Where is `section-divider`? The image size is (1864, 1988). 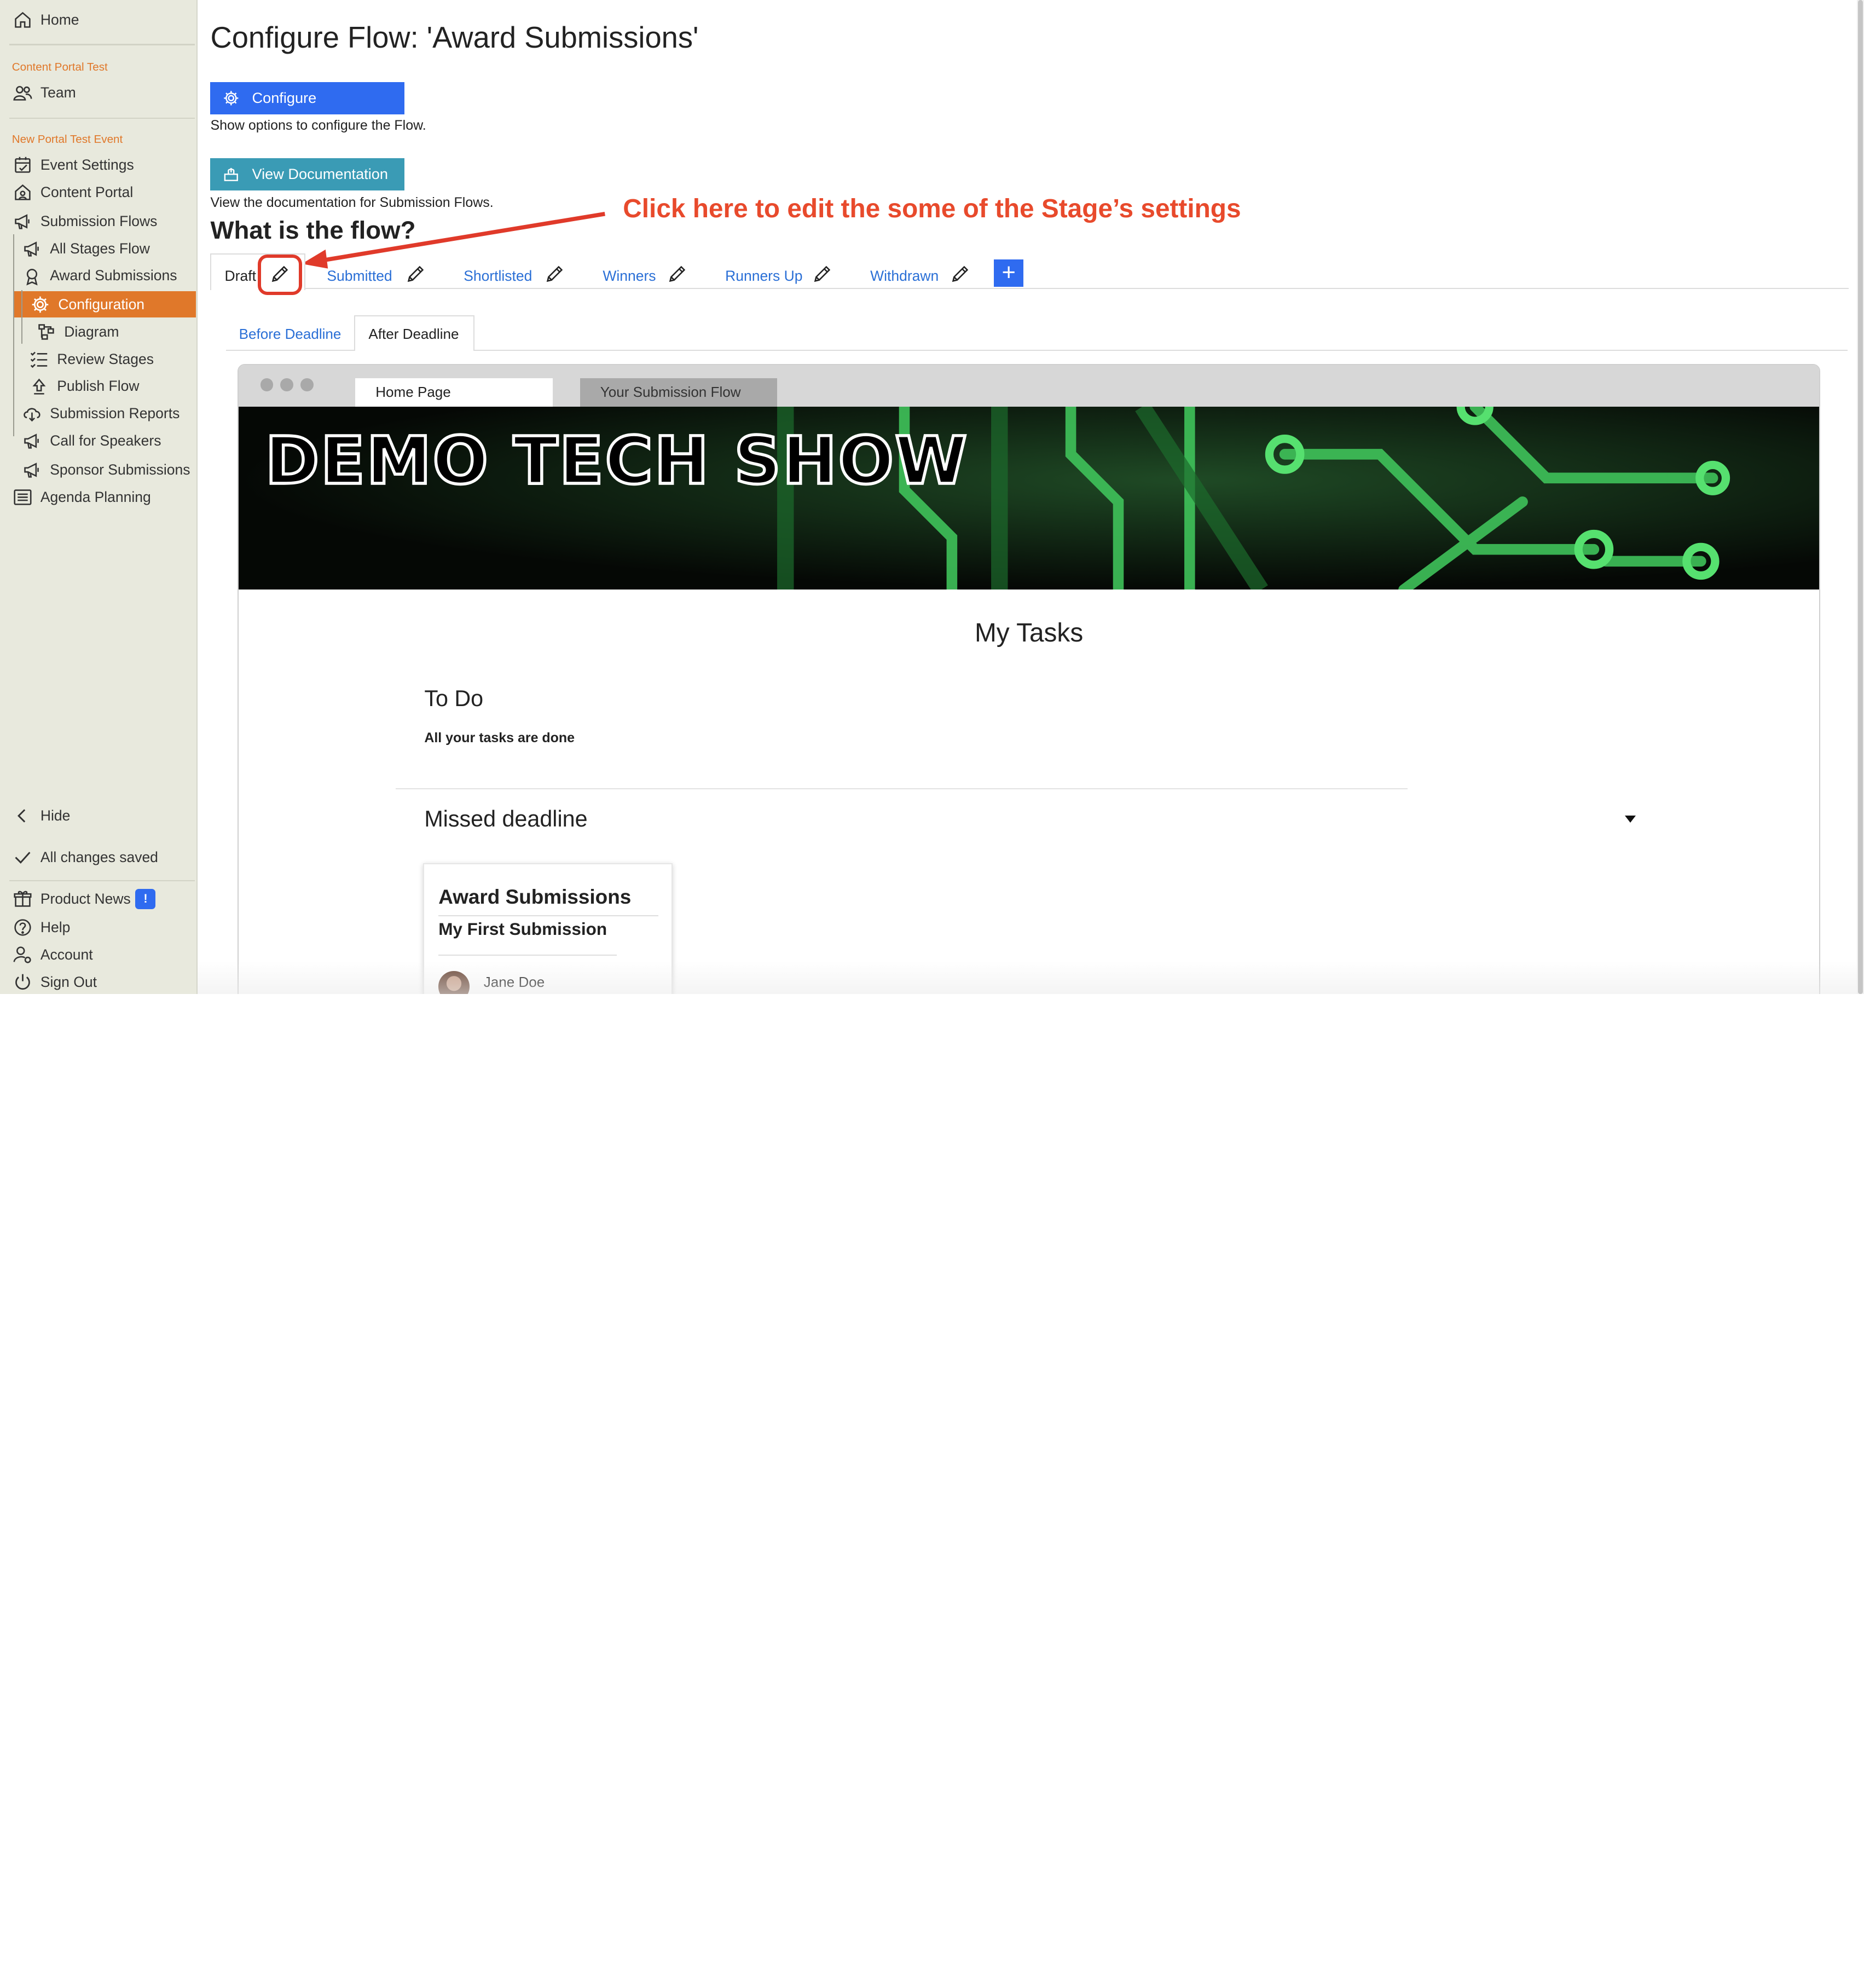 section-divider is located at coordinates (902, 789).